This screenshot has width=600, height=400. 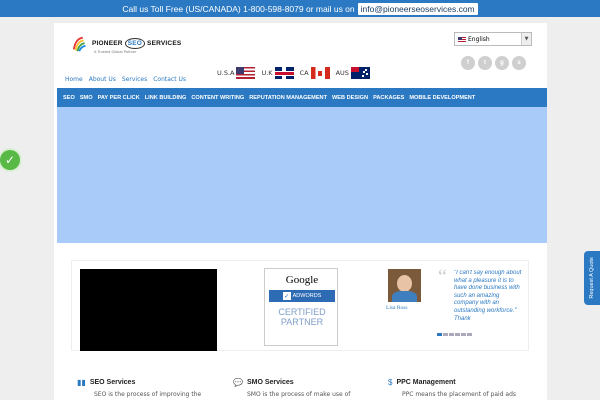 What do you see at coordinates (342, 73) in the screenshot?
I see `country-label: AUS` at bounding box center [342, 73].